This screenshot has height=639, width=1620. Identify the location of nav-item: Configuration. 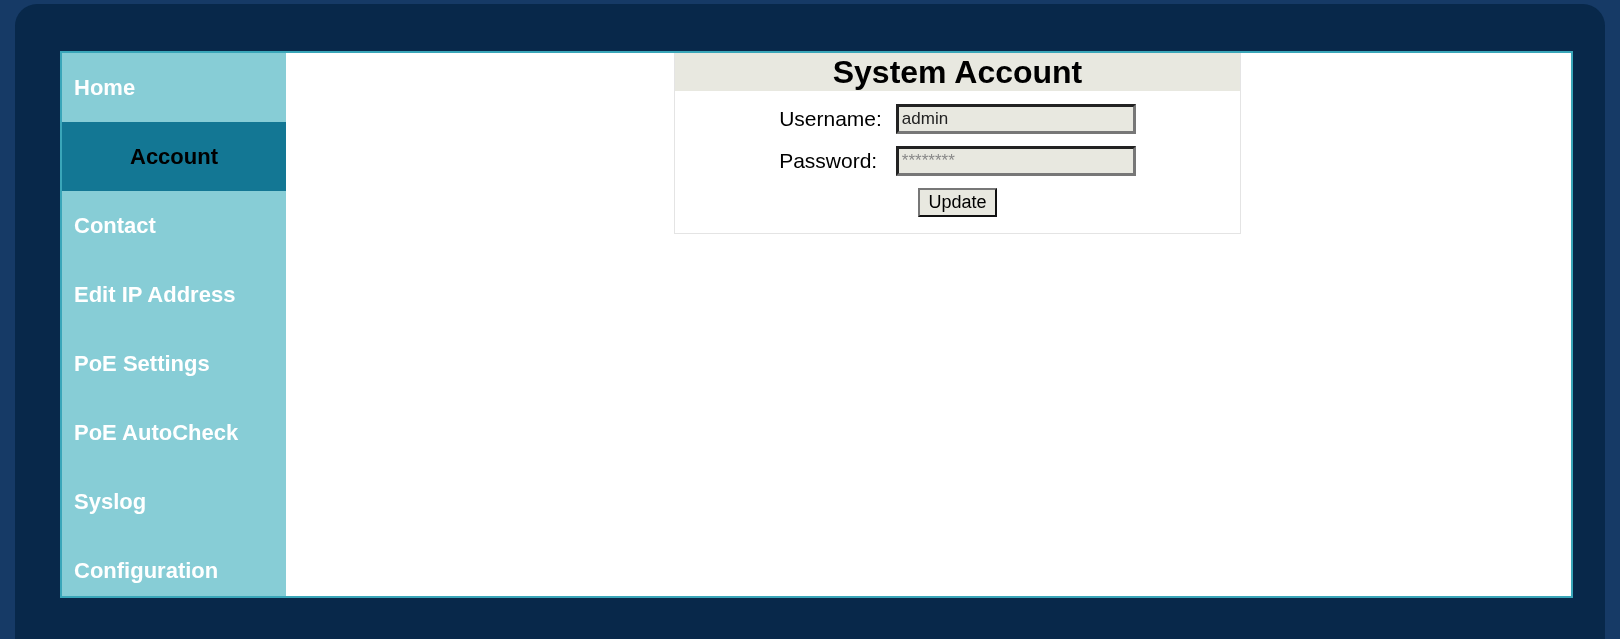
(174, 566).